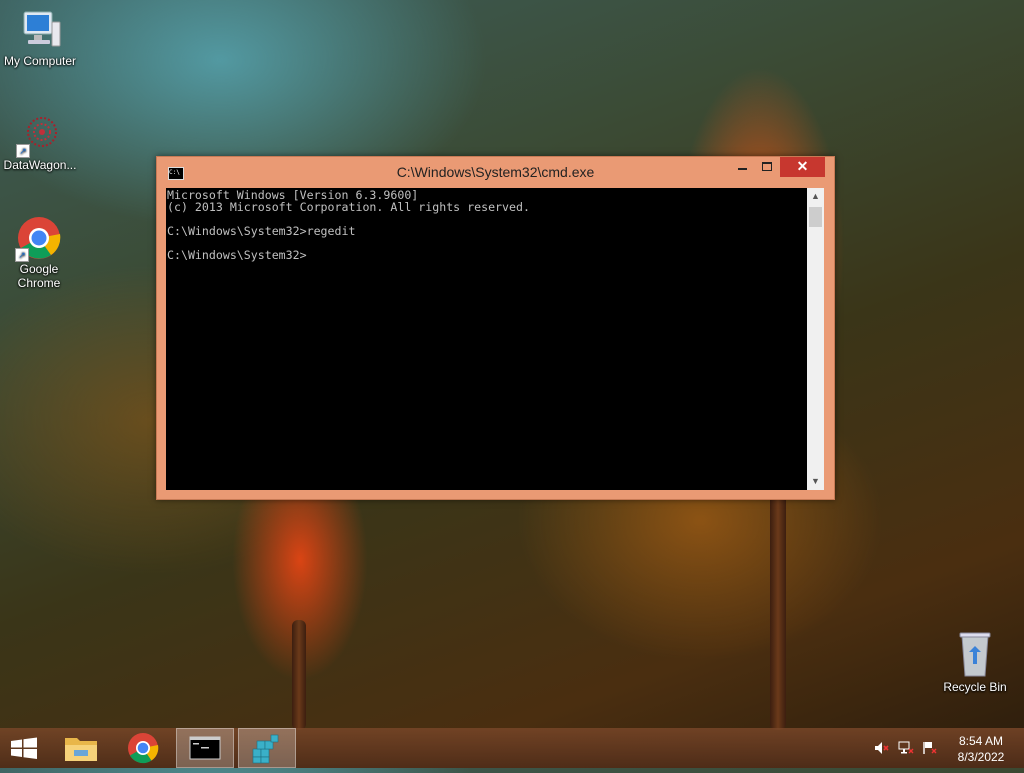 This screenshot has height=773, width=1024. I want to click on clock-date: 8/3/2022, so click(981, 757).